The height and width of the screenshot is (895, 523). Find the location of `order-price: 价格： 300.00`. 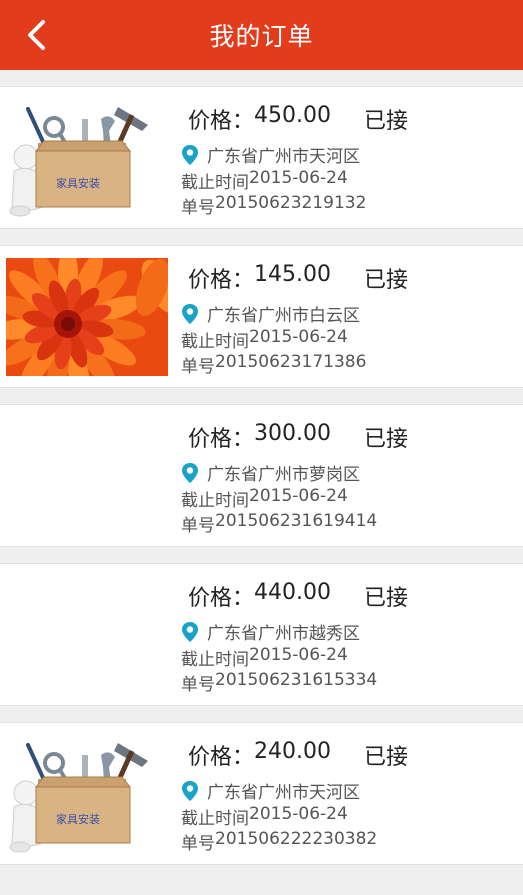

order-price: 价格： 300.00 is located at coordinates (259, 437).